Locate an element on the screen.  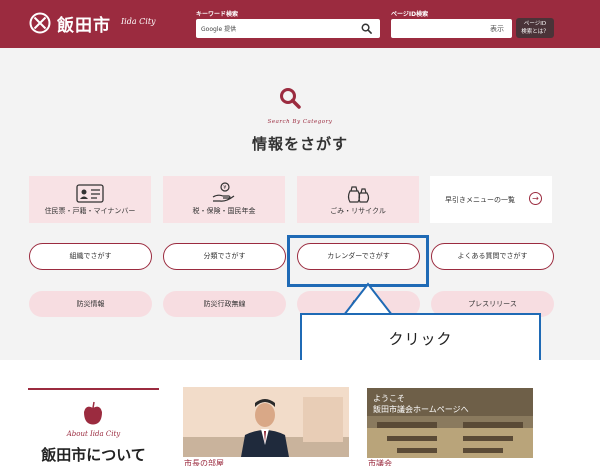
city-emblem-icon is located at coordinates (40, 23).